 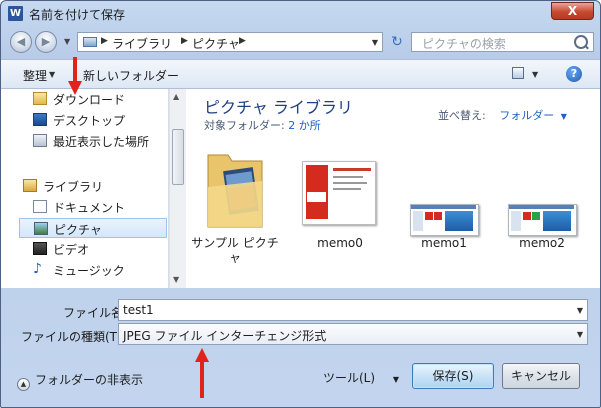 What do you see at coordinates (462, 115) in the screenshot?
I see `sort-label: 並べ替え:` at bounding box center [462, 115].